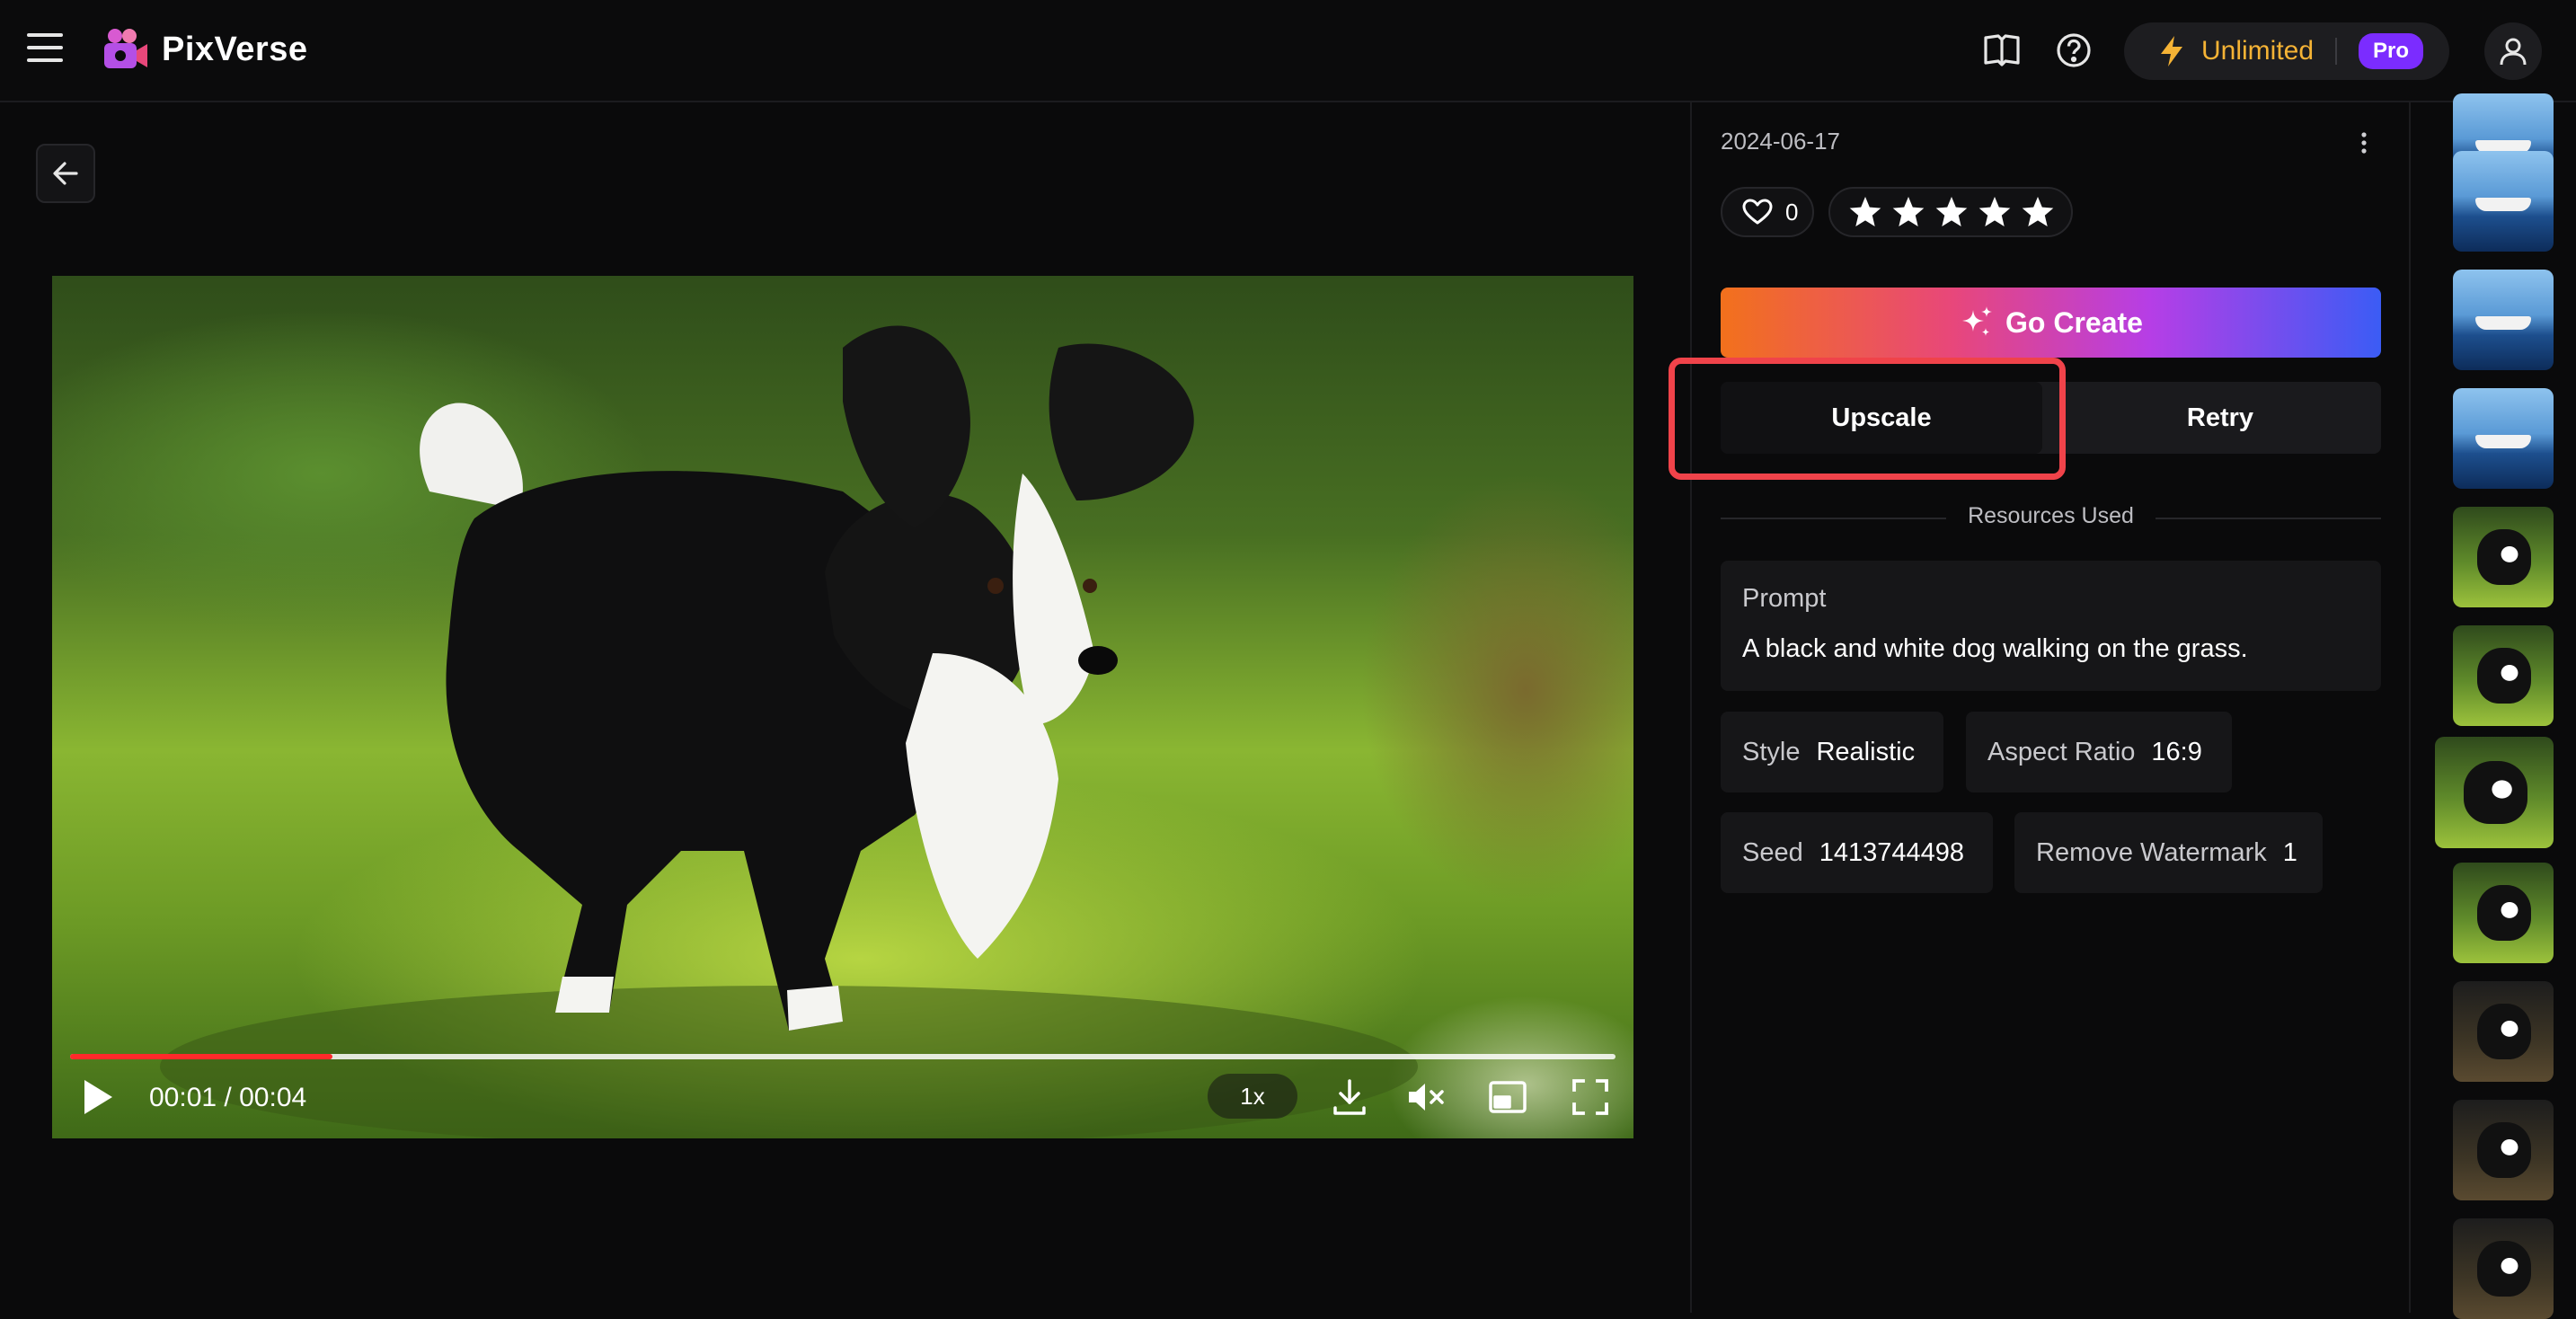 The image size is (2576, 1319). What do you see at coordinates (843, 1056) in the screenshot?
I see `progress-bar` at bounding box center [843, 1056].